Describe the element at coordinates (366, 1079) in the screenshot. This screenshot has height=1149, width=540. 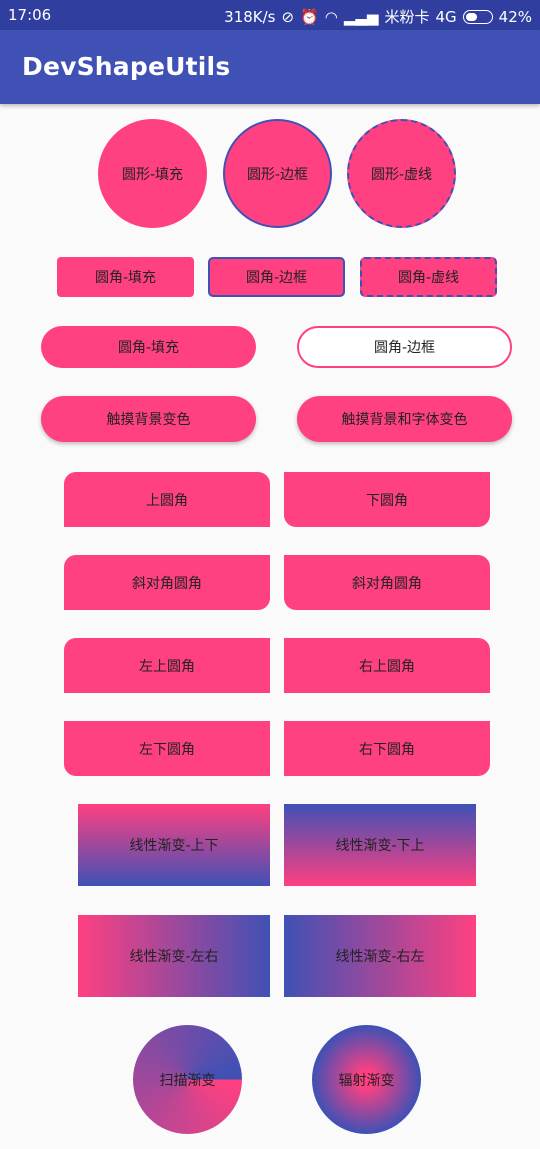
I see `radial-gradient-button: 辐射渐变` at that location.